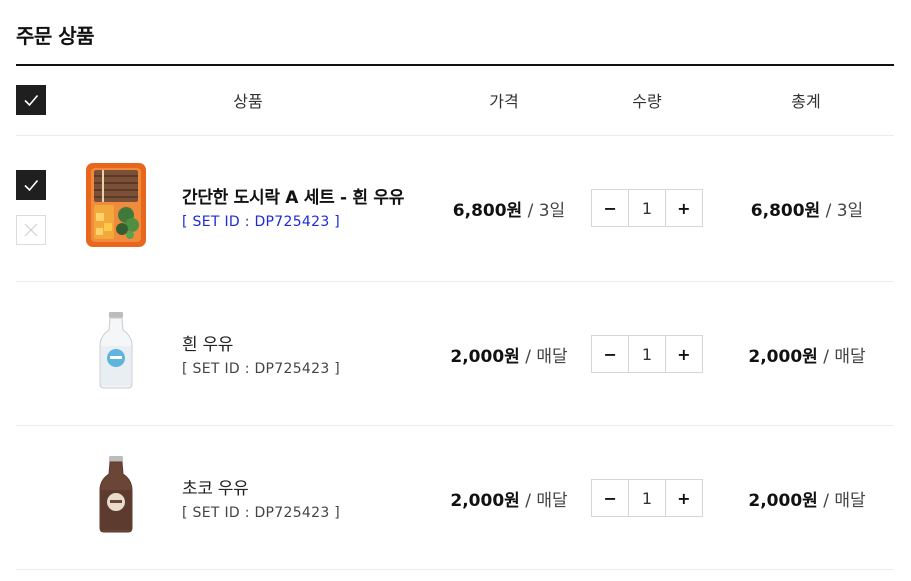 The width and height of the screenshot is (911, 581). I want to click on total-amount: 6,800원, so click(785, 211).